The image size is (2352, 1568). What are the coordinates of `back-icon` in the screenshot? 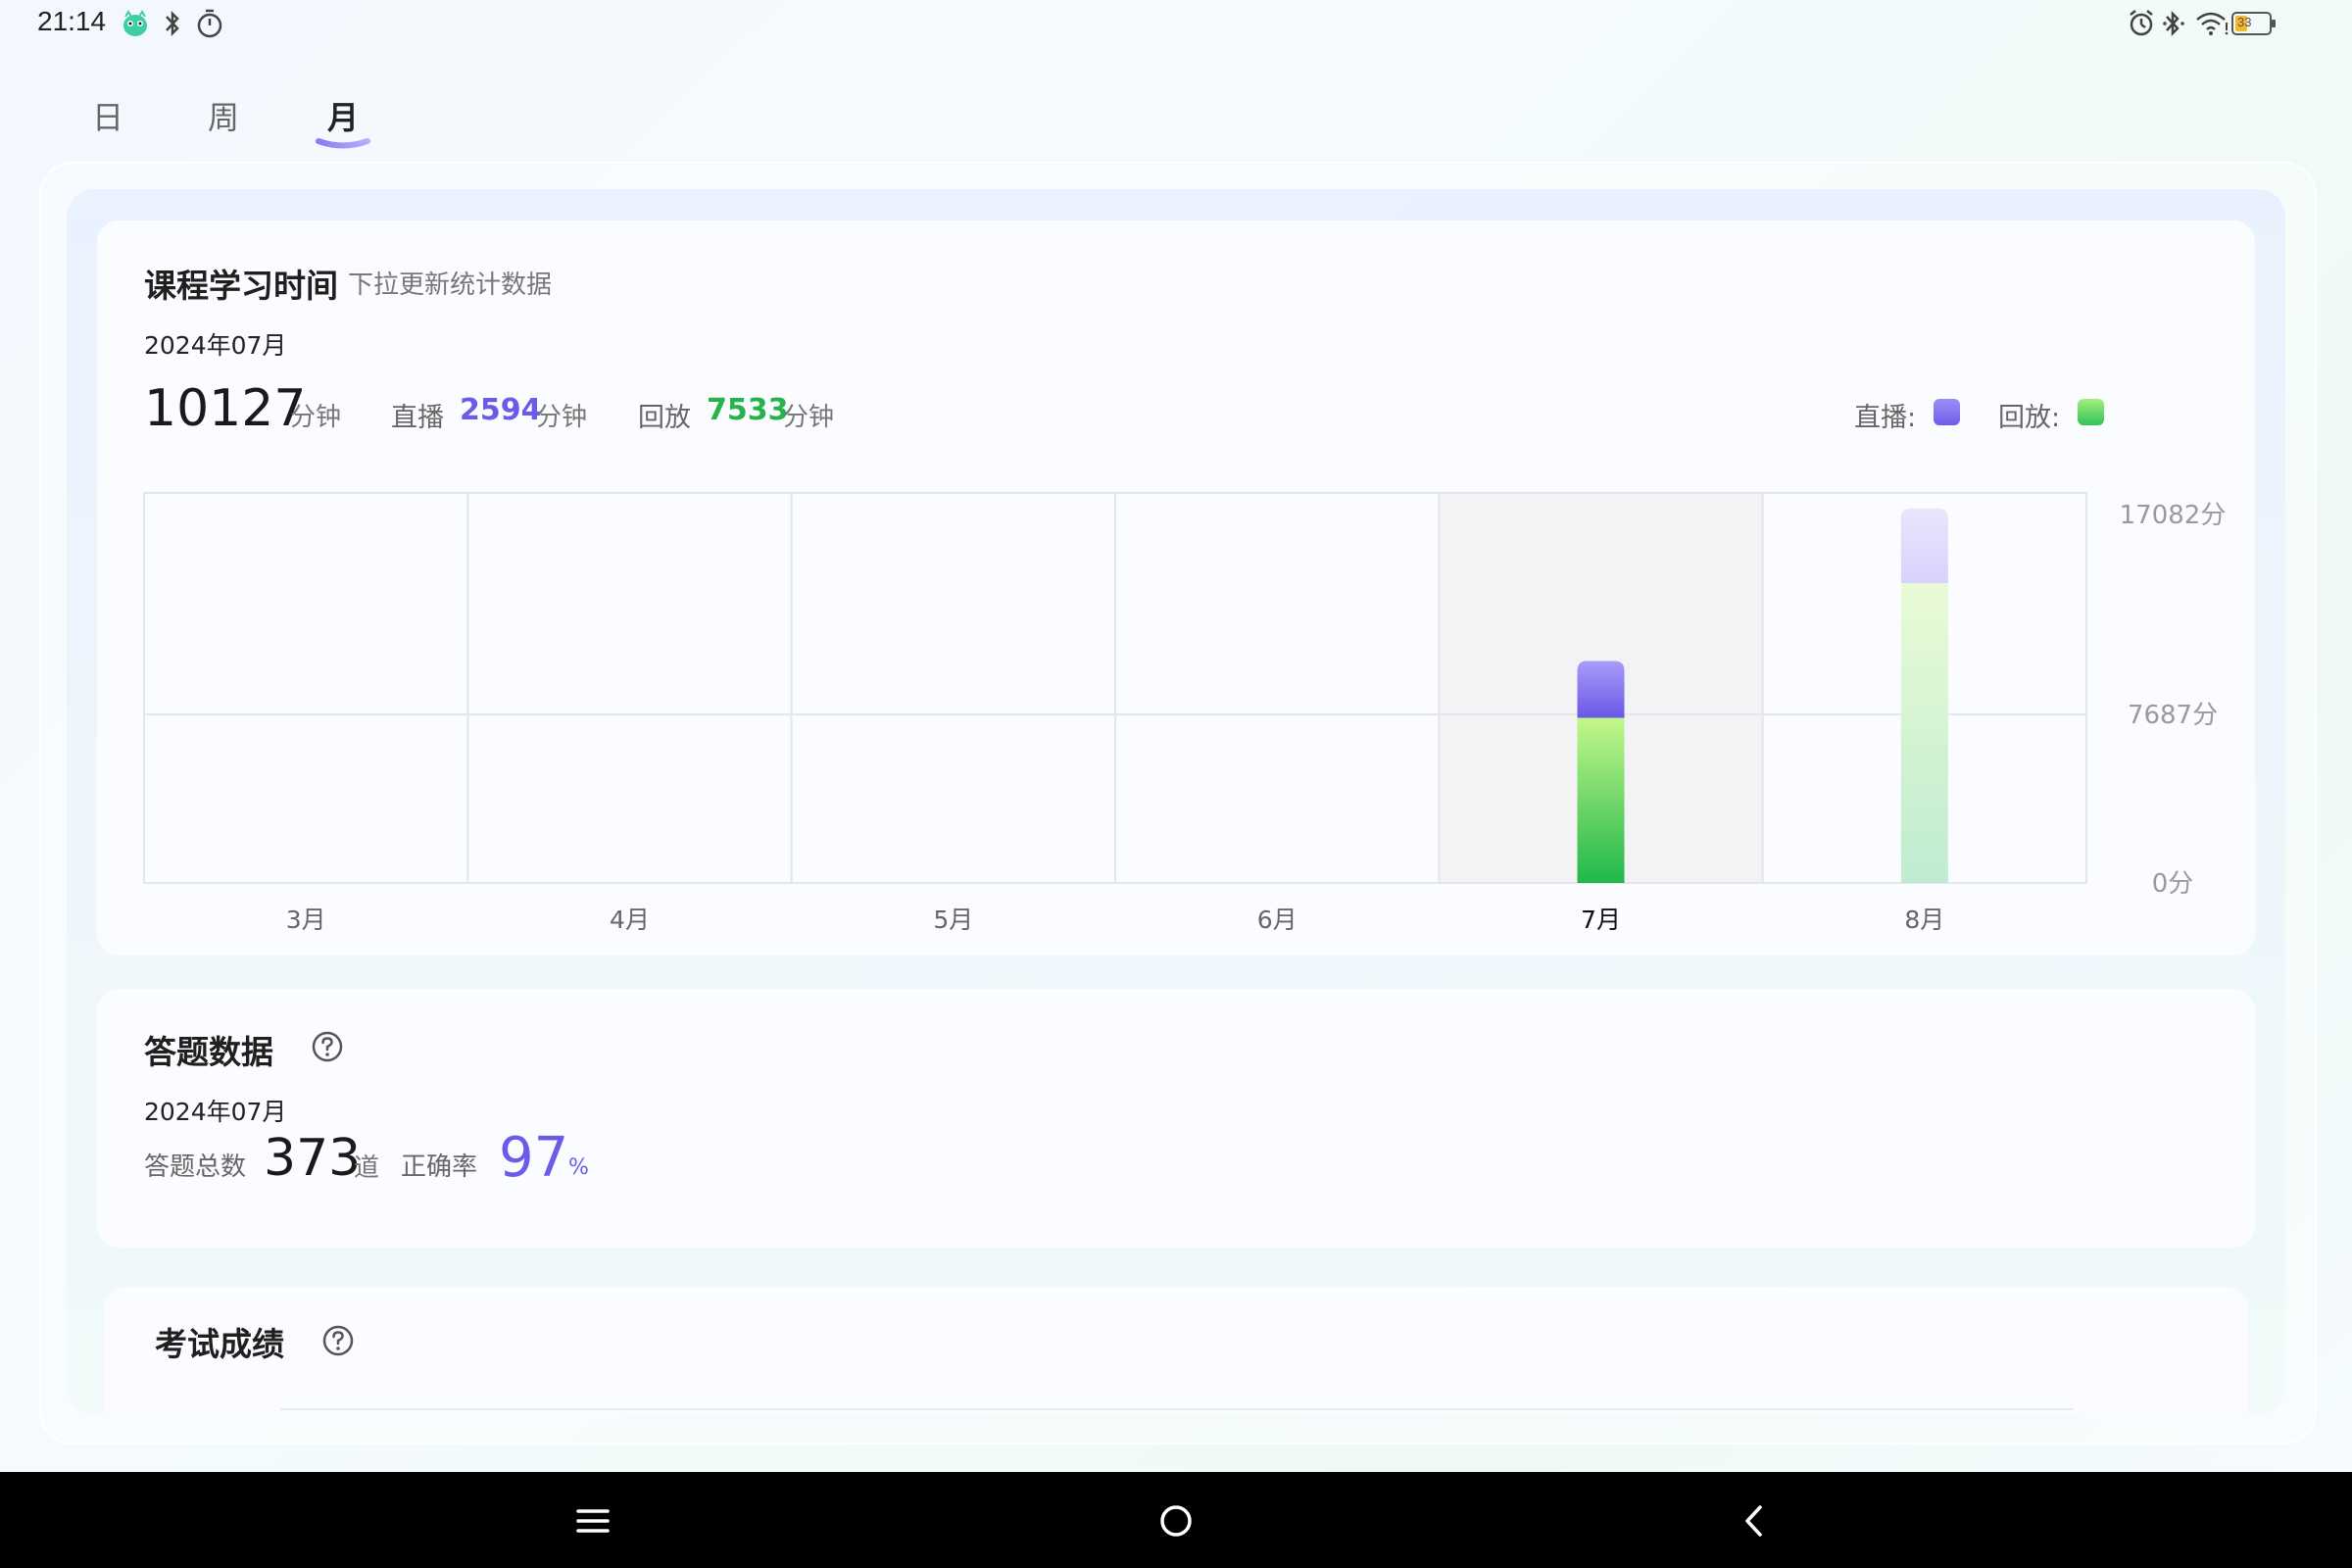 It's located at (1754, 1521).